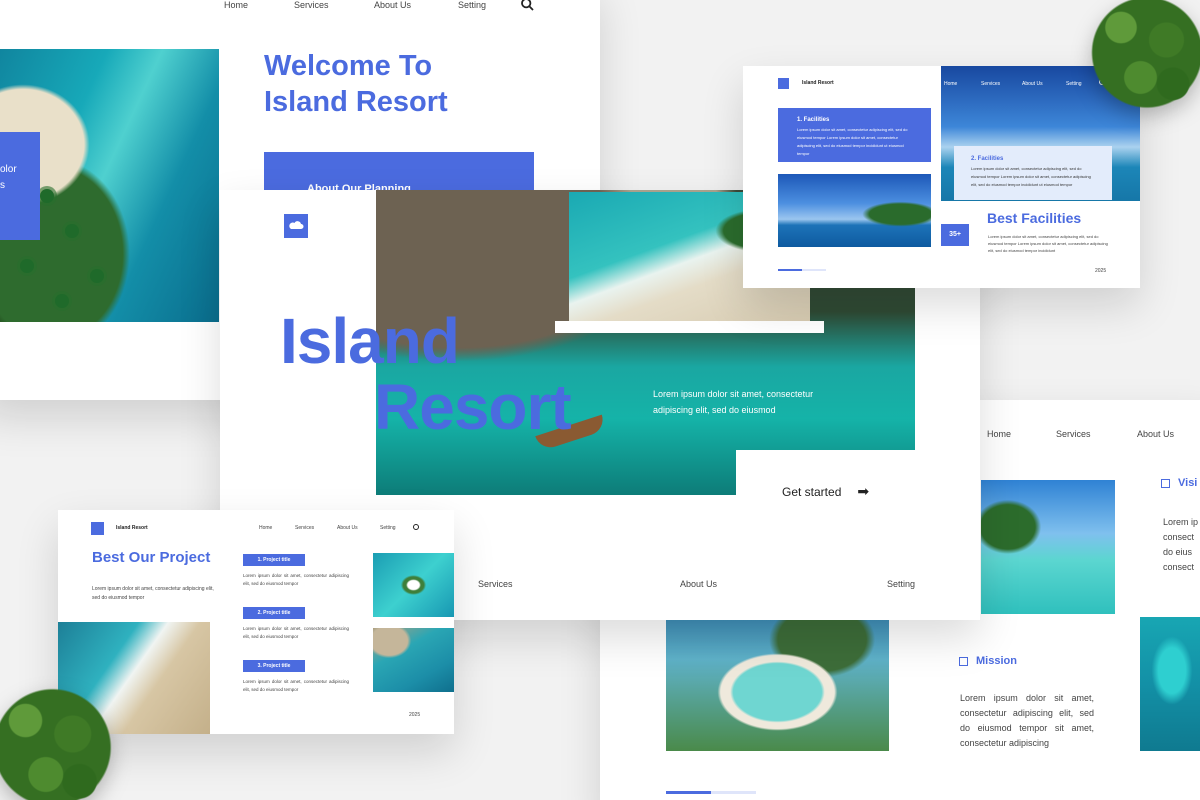 The height and width of the screenshot is (800, 1200). Describe the element at coordinates (1181, 522) in the screenshot. I see `vision-text-line: Lorem ip` at that location.